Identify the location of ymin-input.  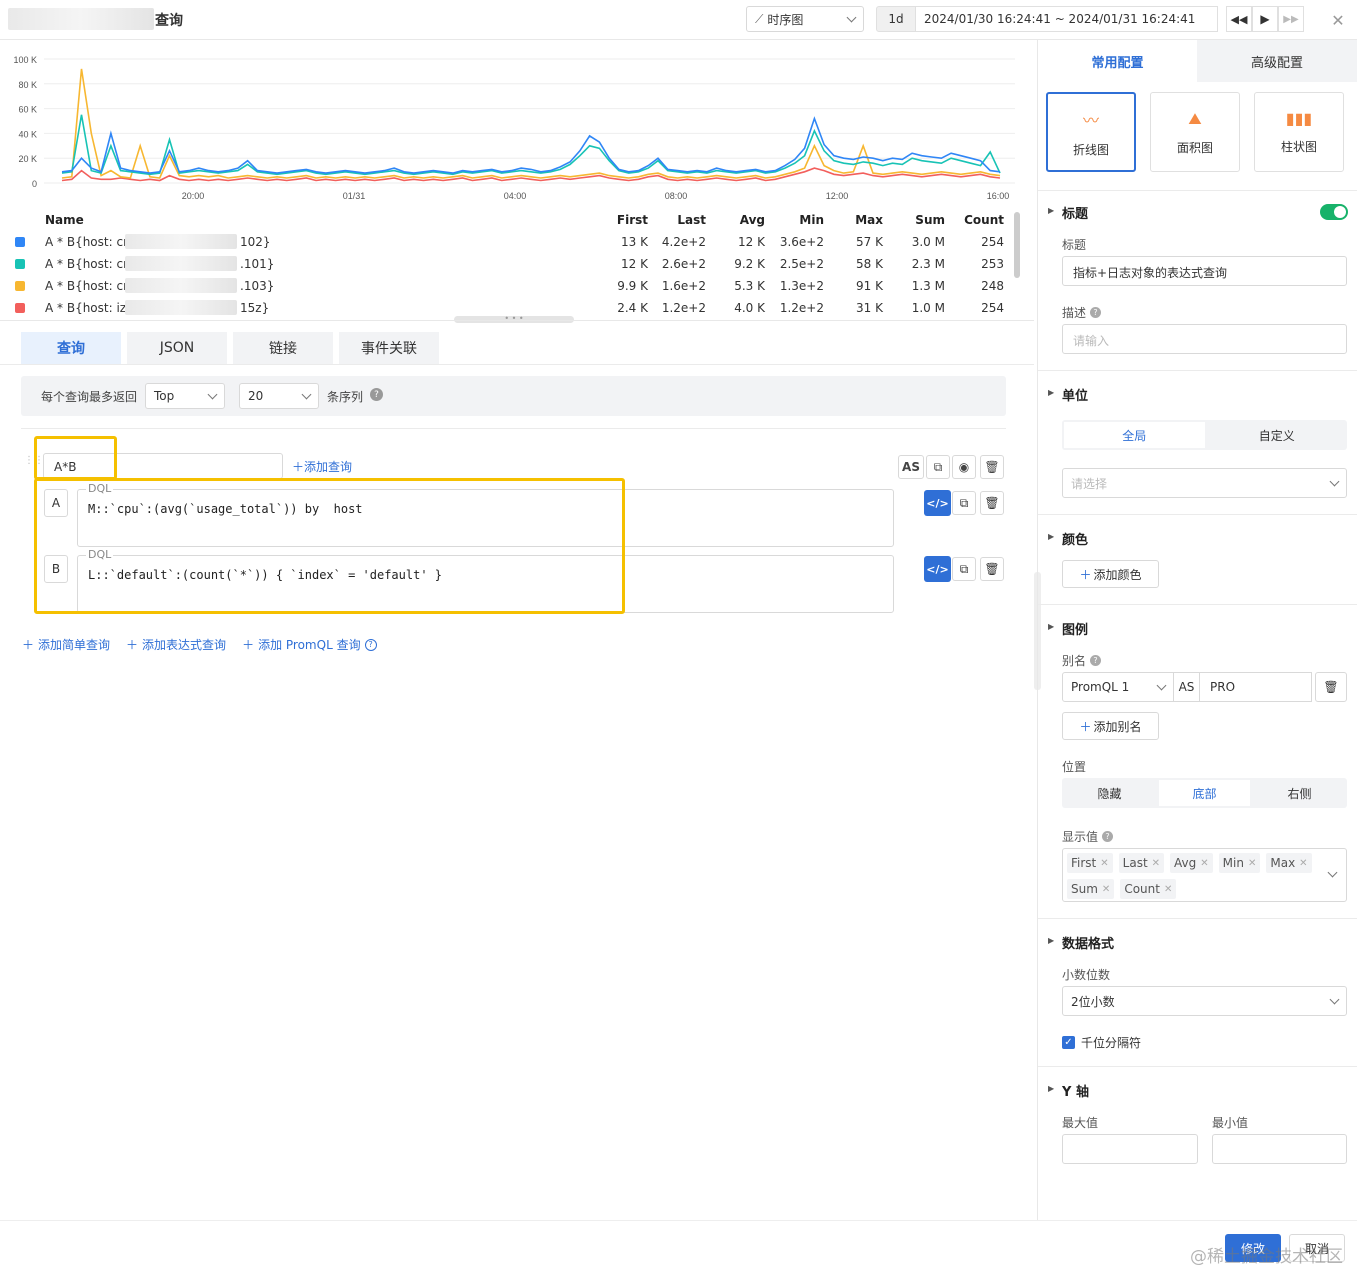
(1279, 1149).